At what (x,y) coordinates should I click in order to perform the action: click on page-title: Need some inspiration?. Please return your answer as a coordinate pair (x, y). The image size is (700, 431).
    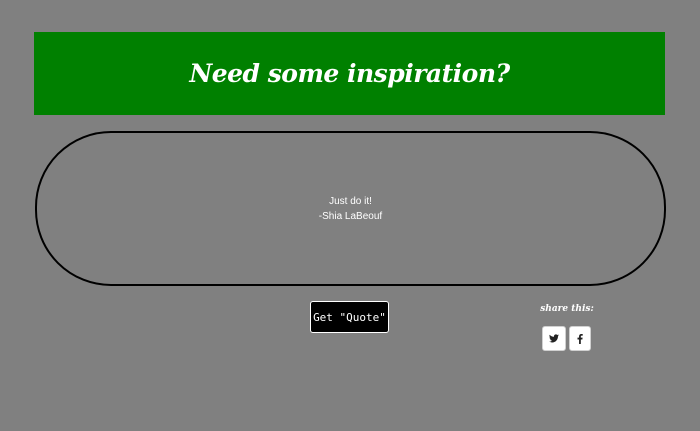
    Looking at the image, I should click on (349, 73).